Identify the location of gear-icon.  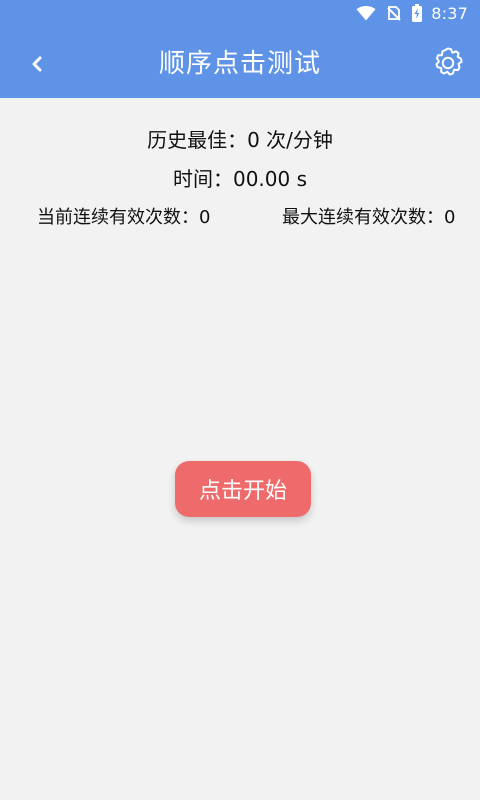
(449, 61).